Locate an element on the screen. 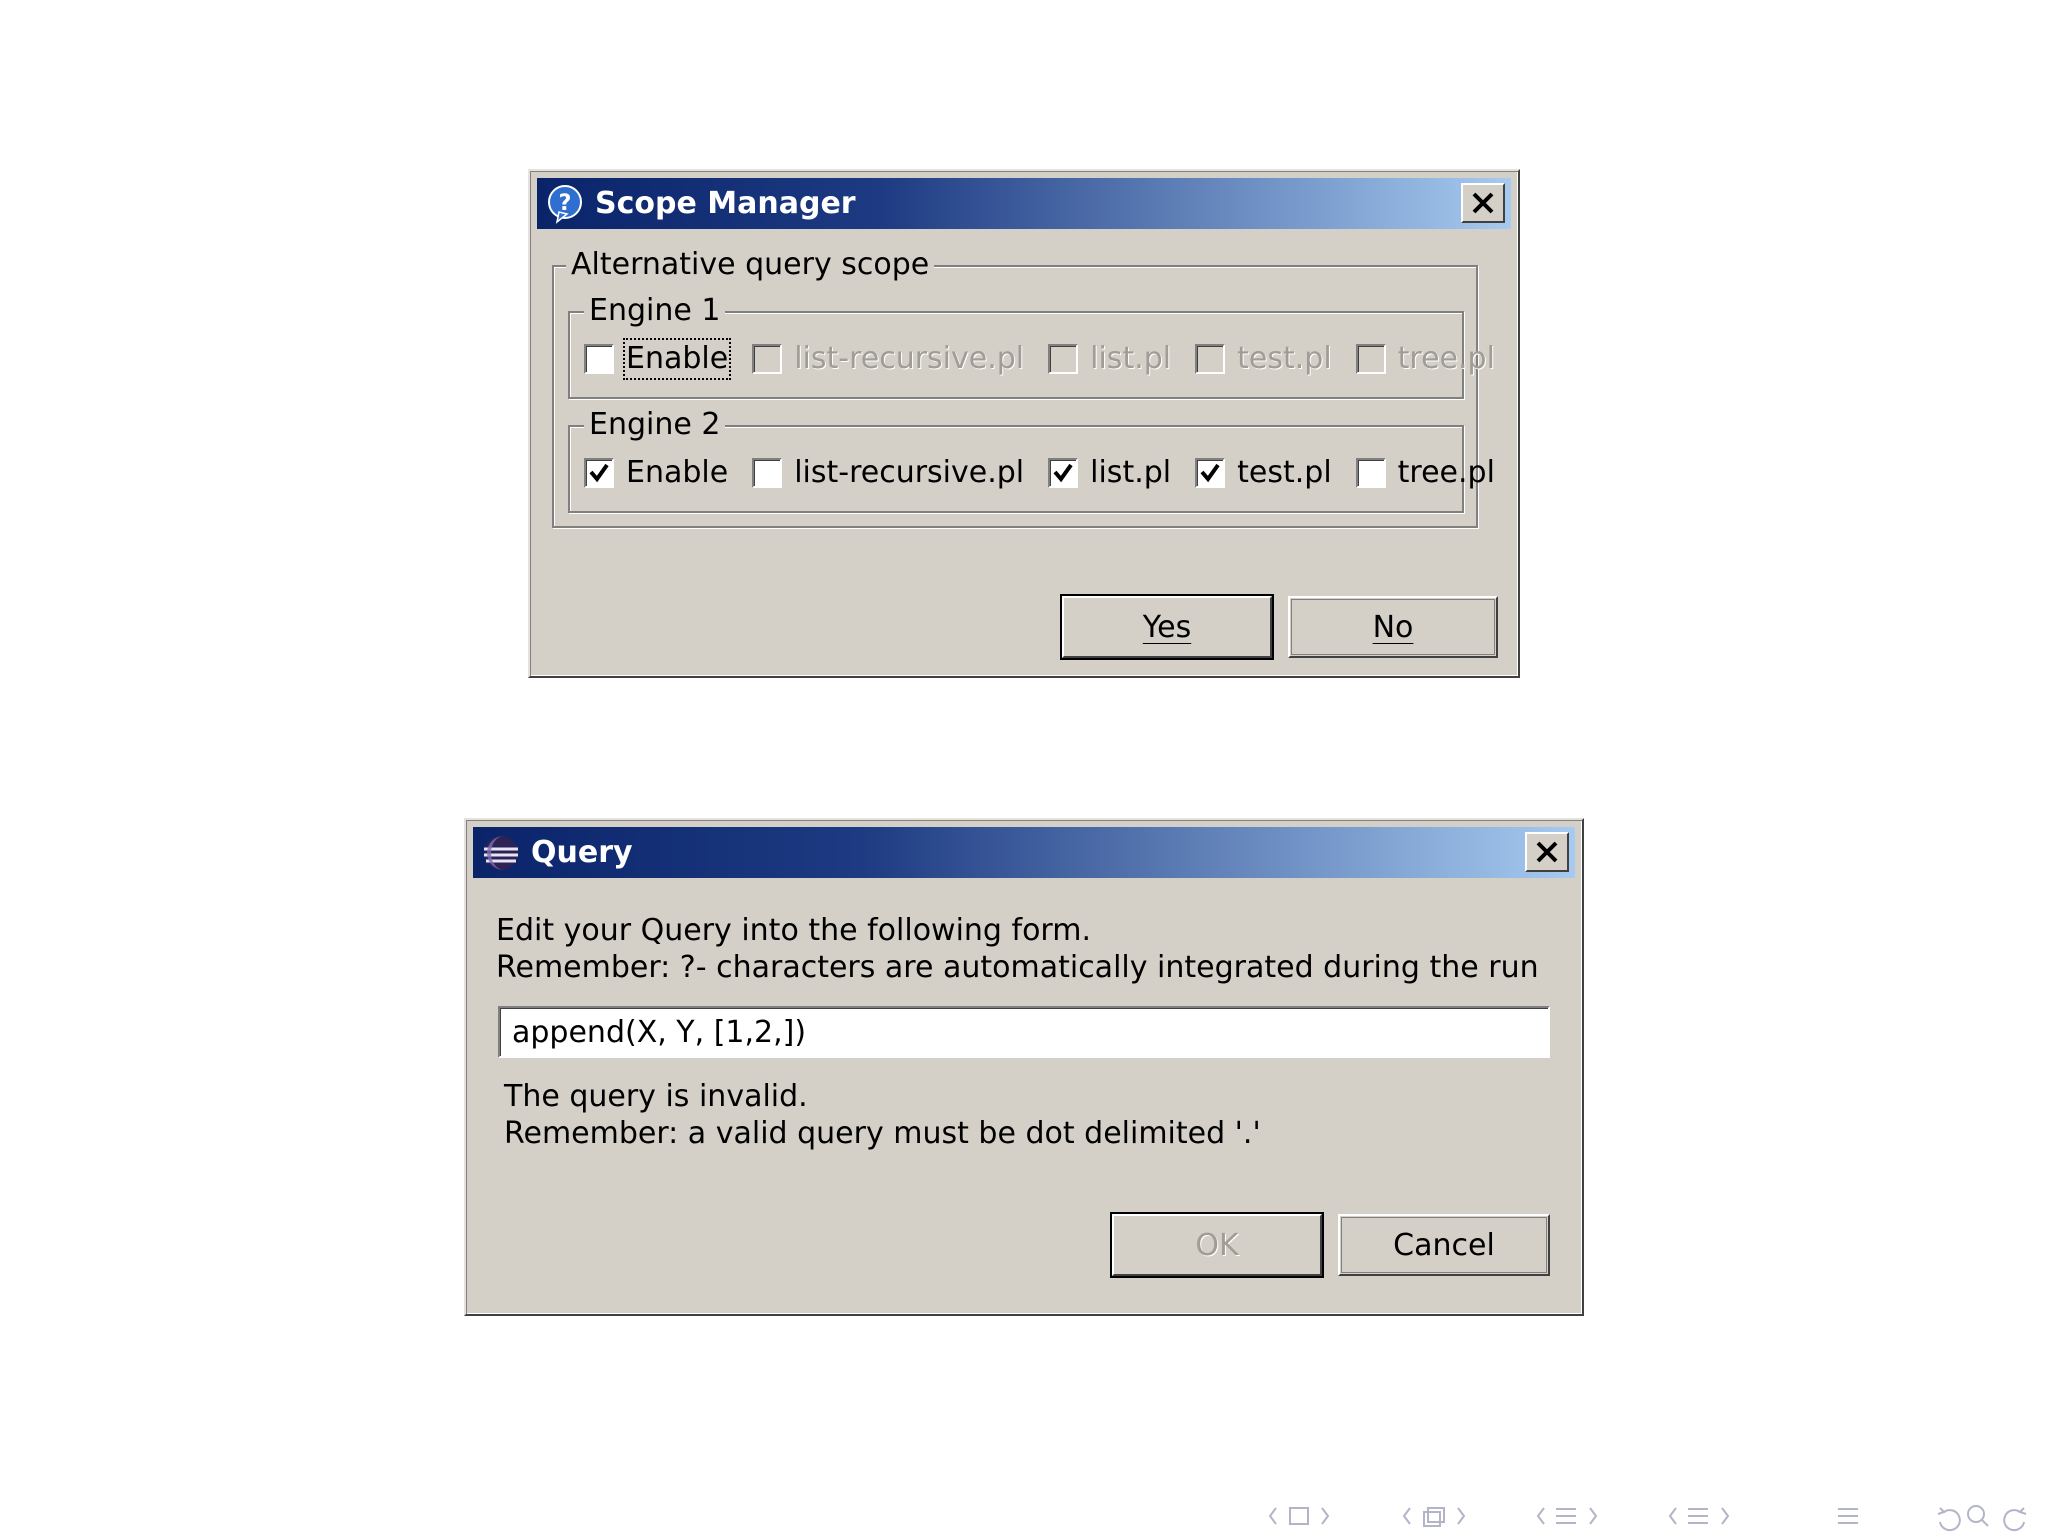 The height and width of the screenshot is (1536, 2048). engine-2-list-recursive-checkbox is located at coordinates (767, 473).